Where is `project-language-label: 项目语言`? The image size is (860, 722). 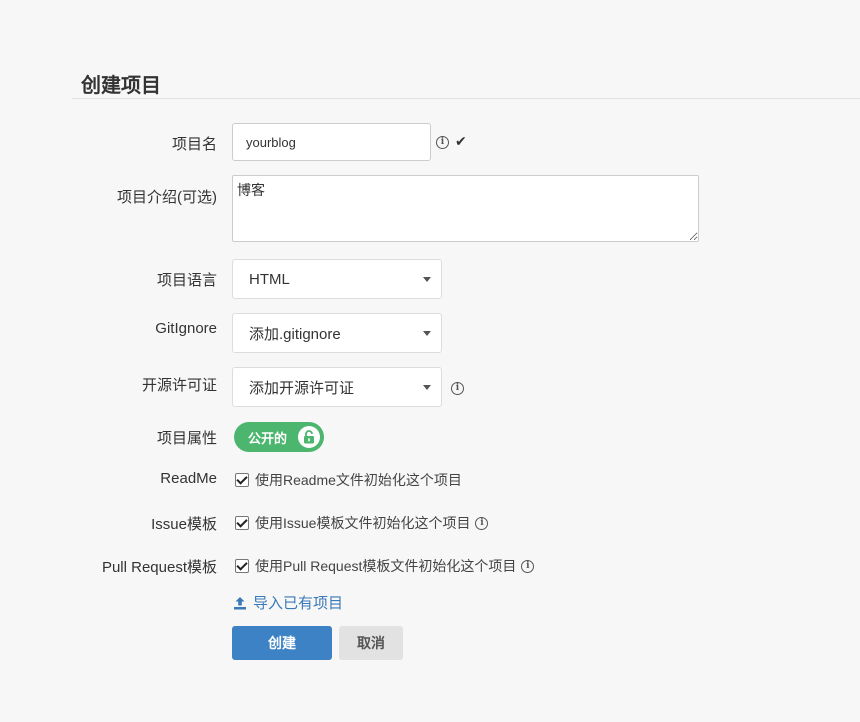
project-language-label: 项目语言 is located at coordinates (186, 280).